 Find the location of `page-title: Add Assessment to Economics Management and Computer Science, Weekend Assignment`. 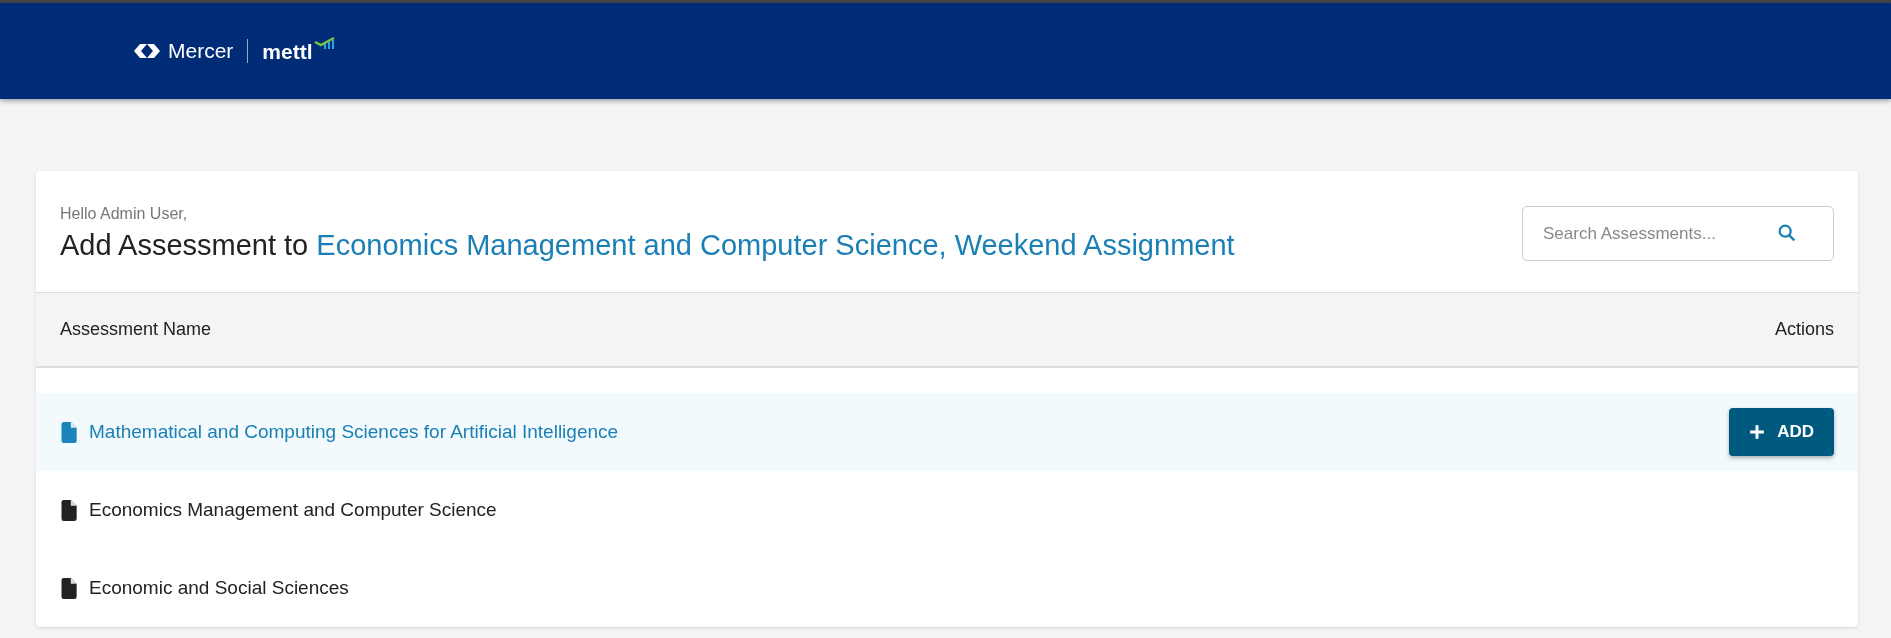

page-title: Add Assessment to Economics Management and Computer Science, Weekend Assignment is located at coordinates (647, 245).